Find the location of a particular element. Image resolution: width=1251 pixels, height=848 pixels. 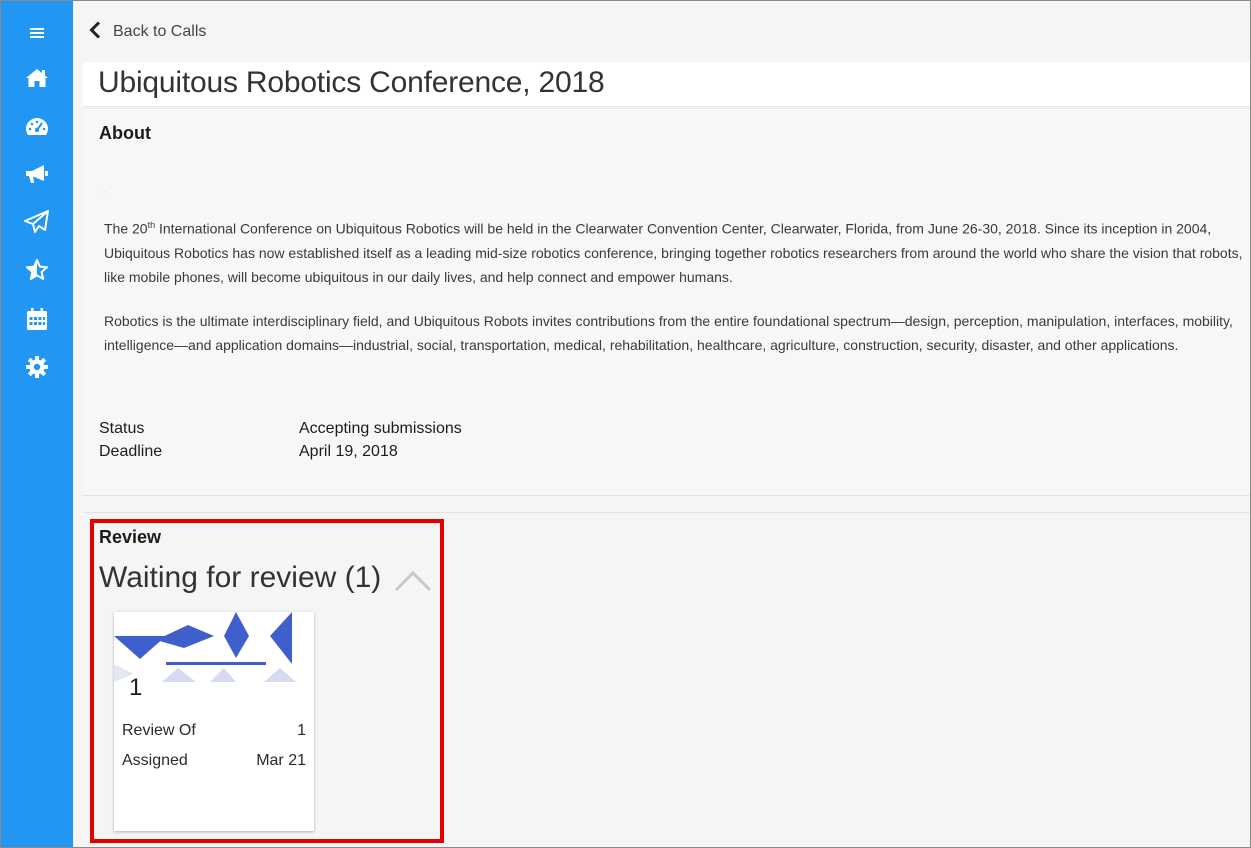

sidebar-item-reviews is located at coordinates (37, 270).